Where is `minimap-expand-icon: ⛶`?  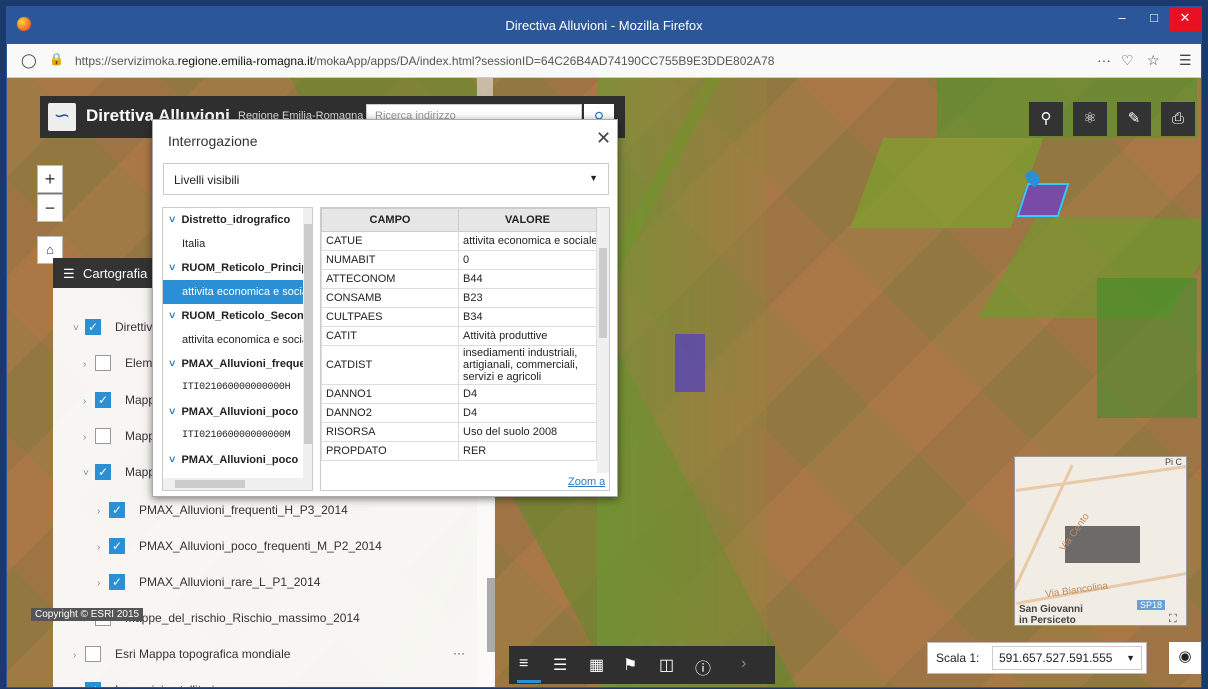 minimap-expand-icon: ⛶ is located at coordinates (1173, 619).